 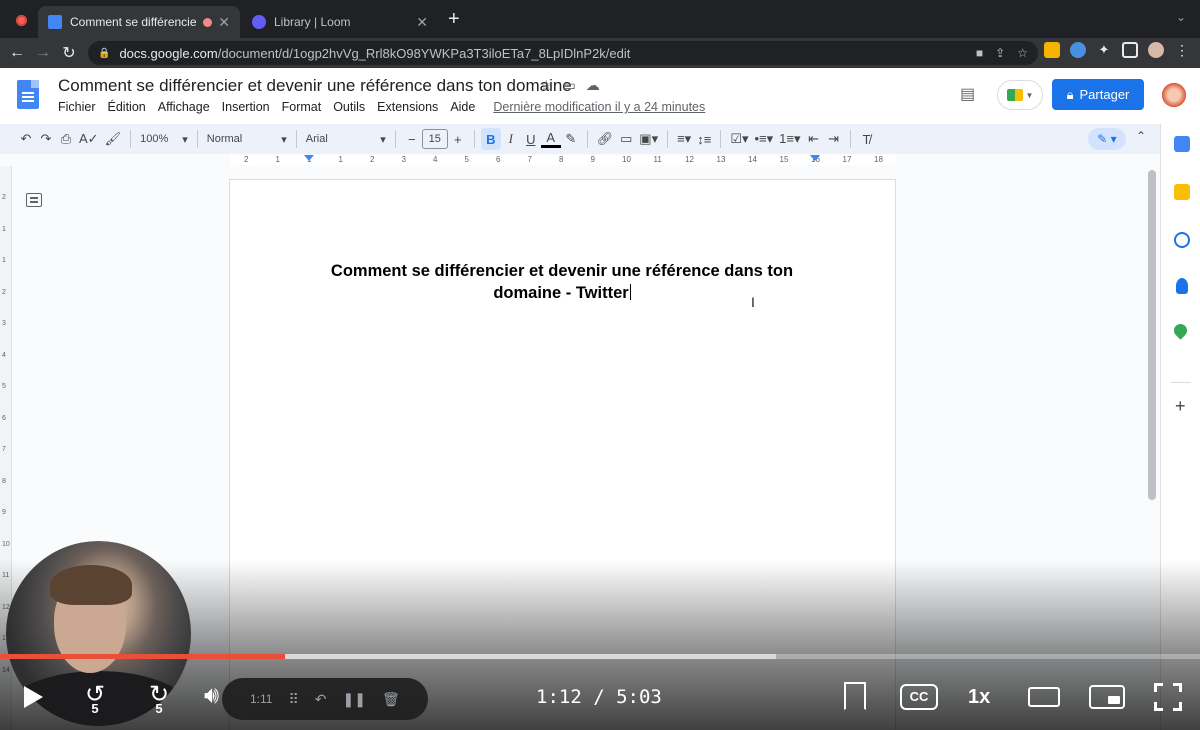 What do you see at coordinates (69, 53) in the screenshot?
I see `reload-icon: ↻` at bounding box center [69, 53].